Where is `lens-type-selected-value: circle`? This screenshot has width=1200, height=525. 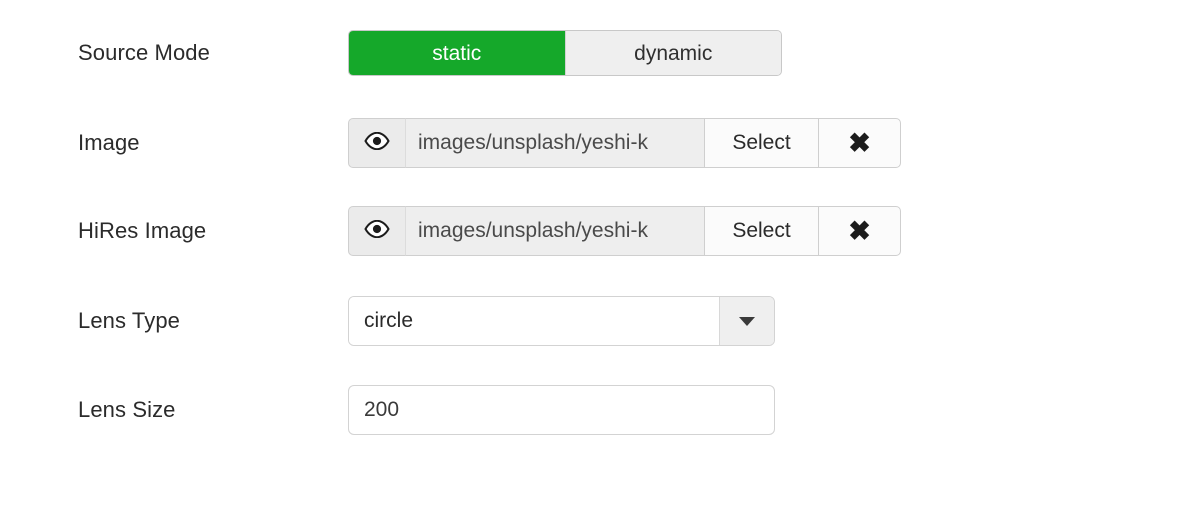
lens-type-selected-value: circle is located at coordinates (534, 321).